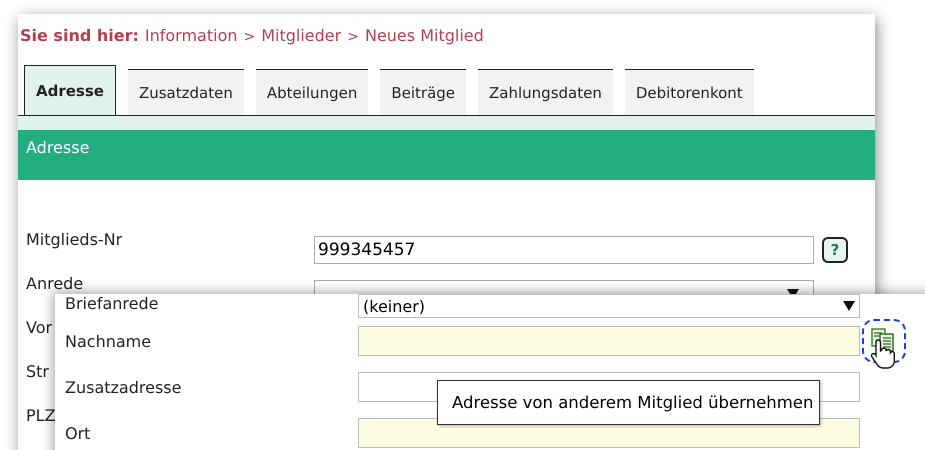  Describe the element at coordinates (79, 35) in the screenshot. I see `breadcrumb-label: Sie sind hier:` at that location.